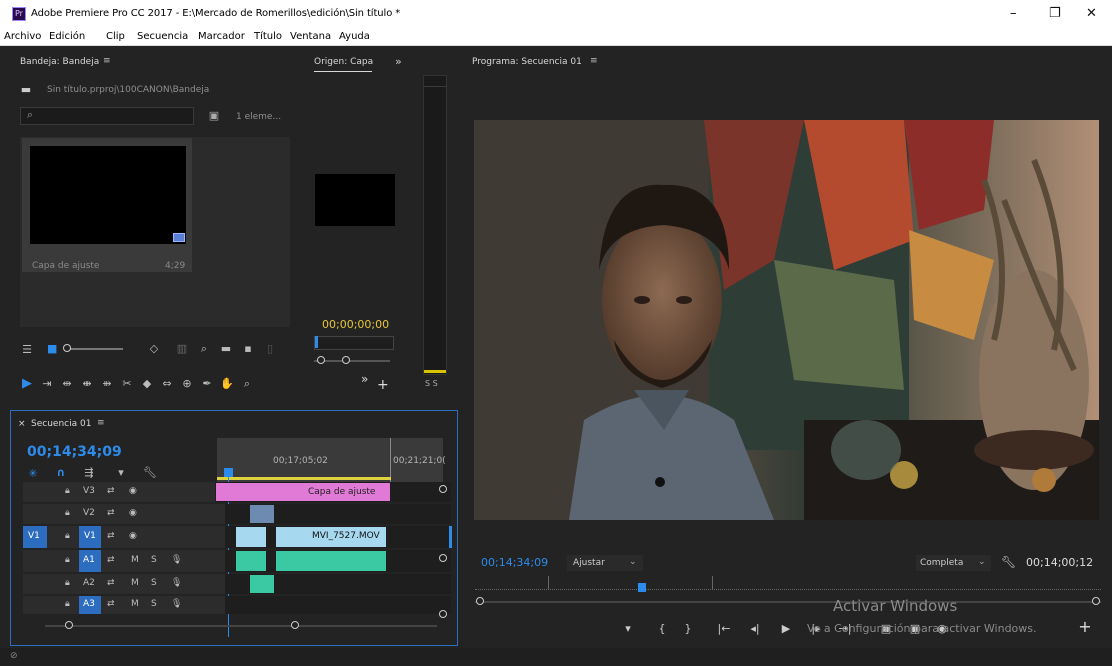  Describe the element at coordinates (22, 36) in the screenshot. I see `menu-archivo: Archivo` at that location.